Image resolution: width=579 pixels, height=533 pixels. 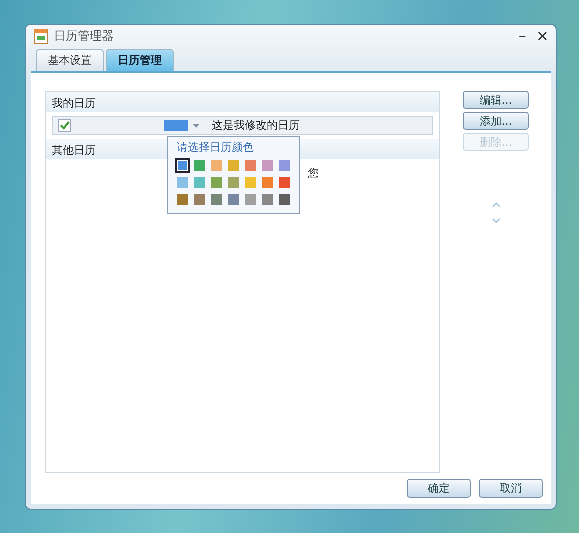 What do you see at coordinates (313, 173) in the screenshot?
I see `calendar-name: 您` at bounding box center [313, 173].